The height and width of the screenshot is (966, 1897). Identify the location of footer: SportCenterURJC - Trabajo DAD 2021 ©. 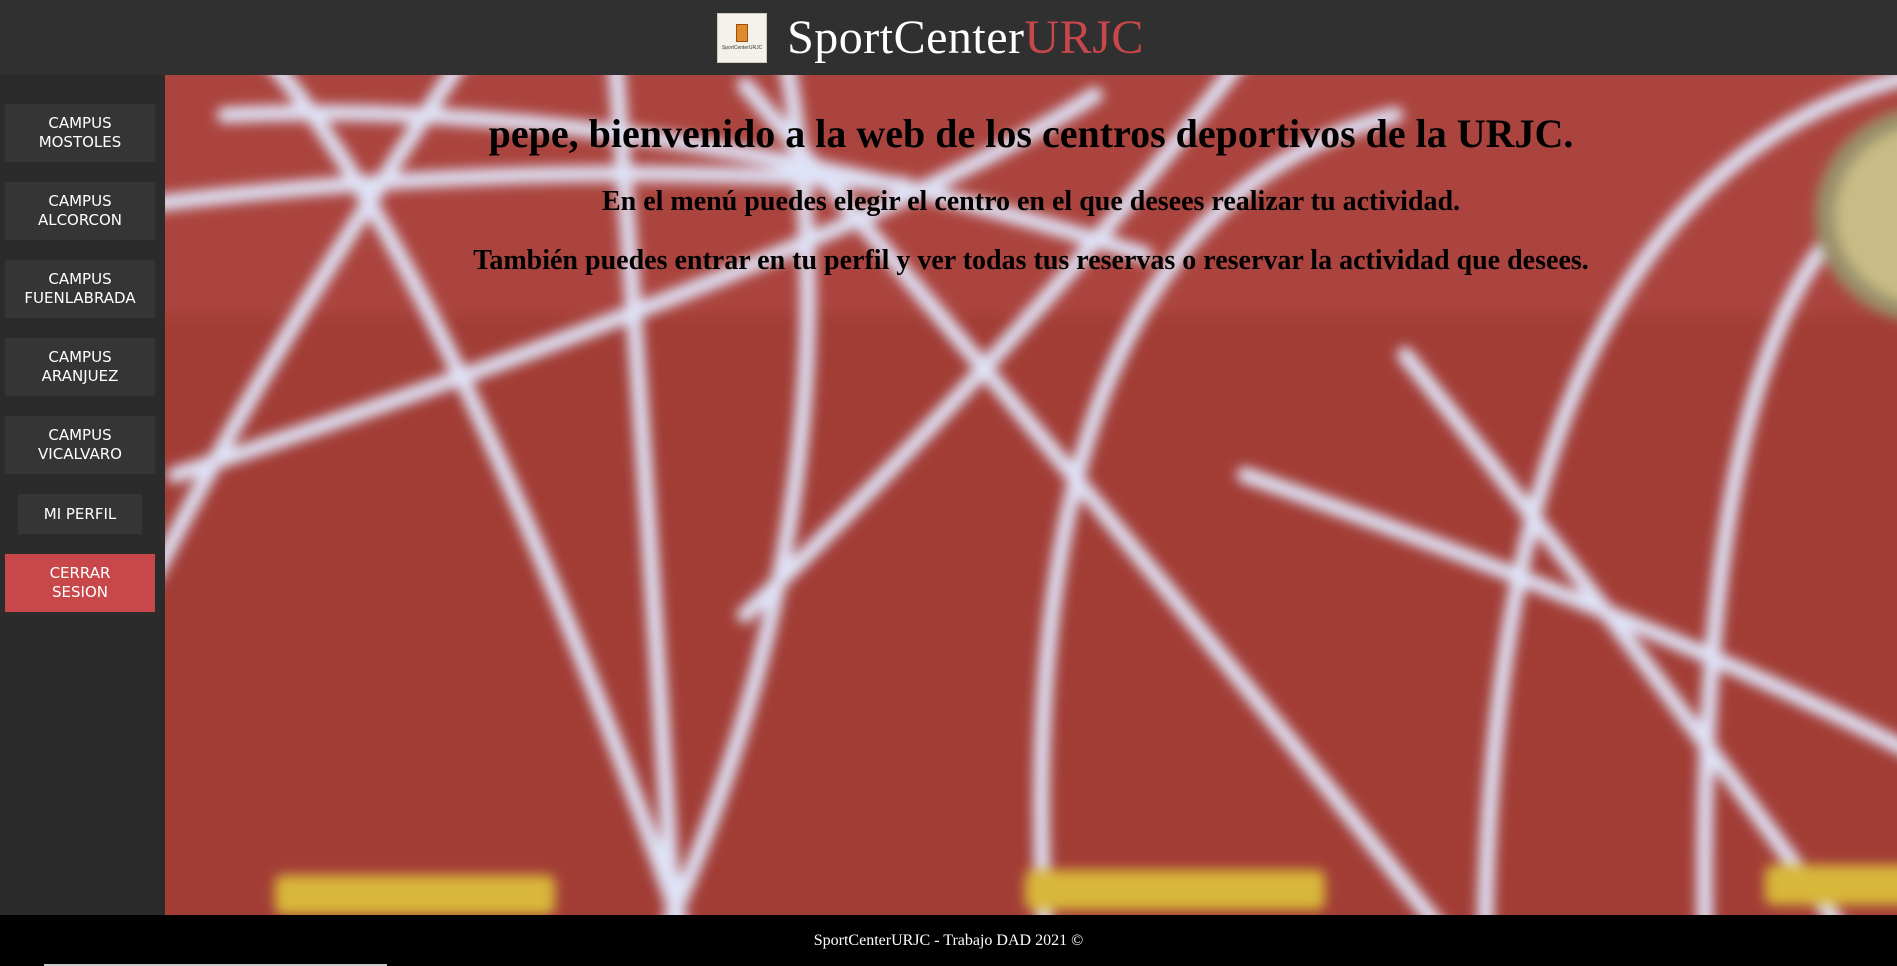
(948, 940).